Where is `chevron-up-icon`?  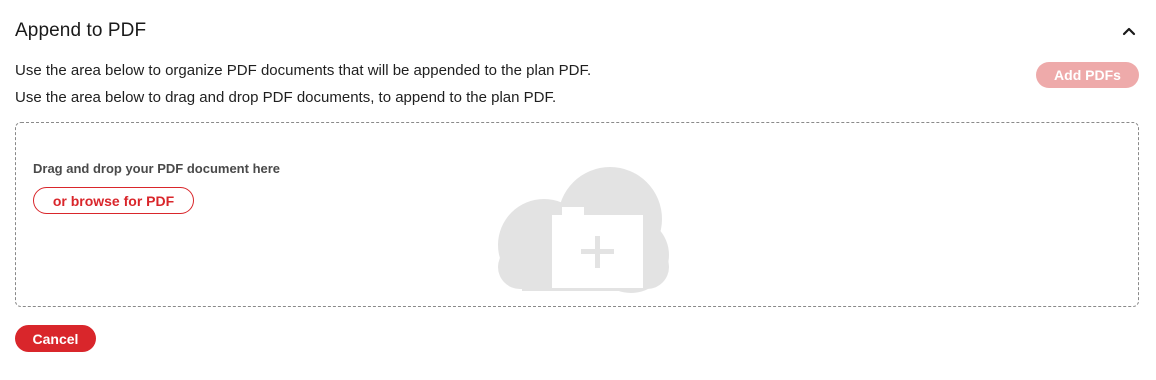
chevron-up-icon is located at coordinates (1129, 31).